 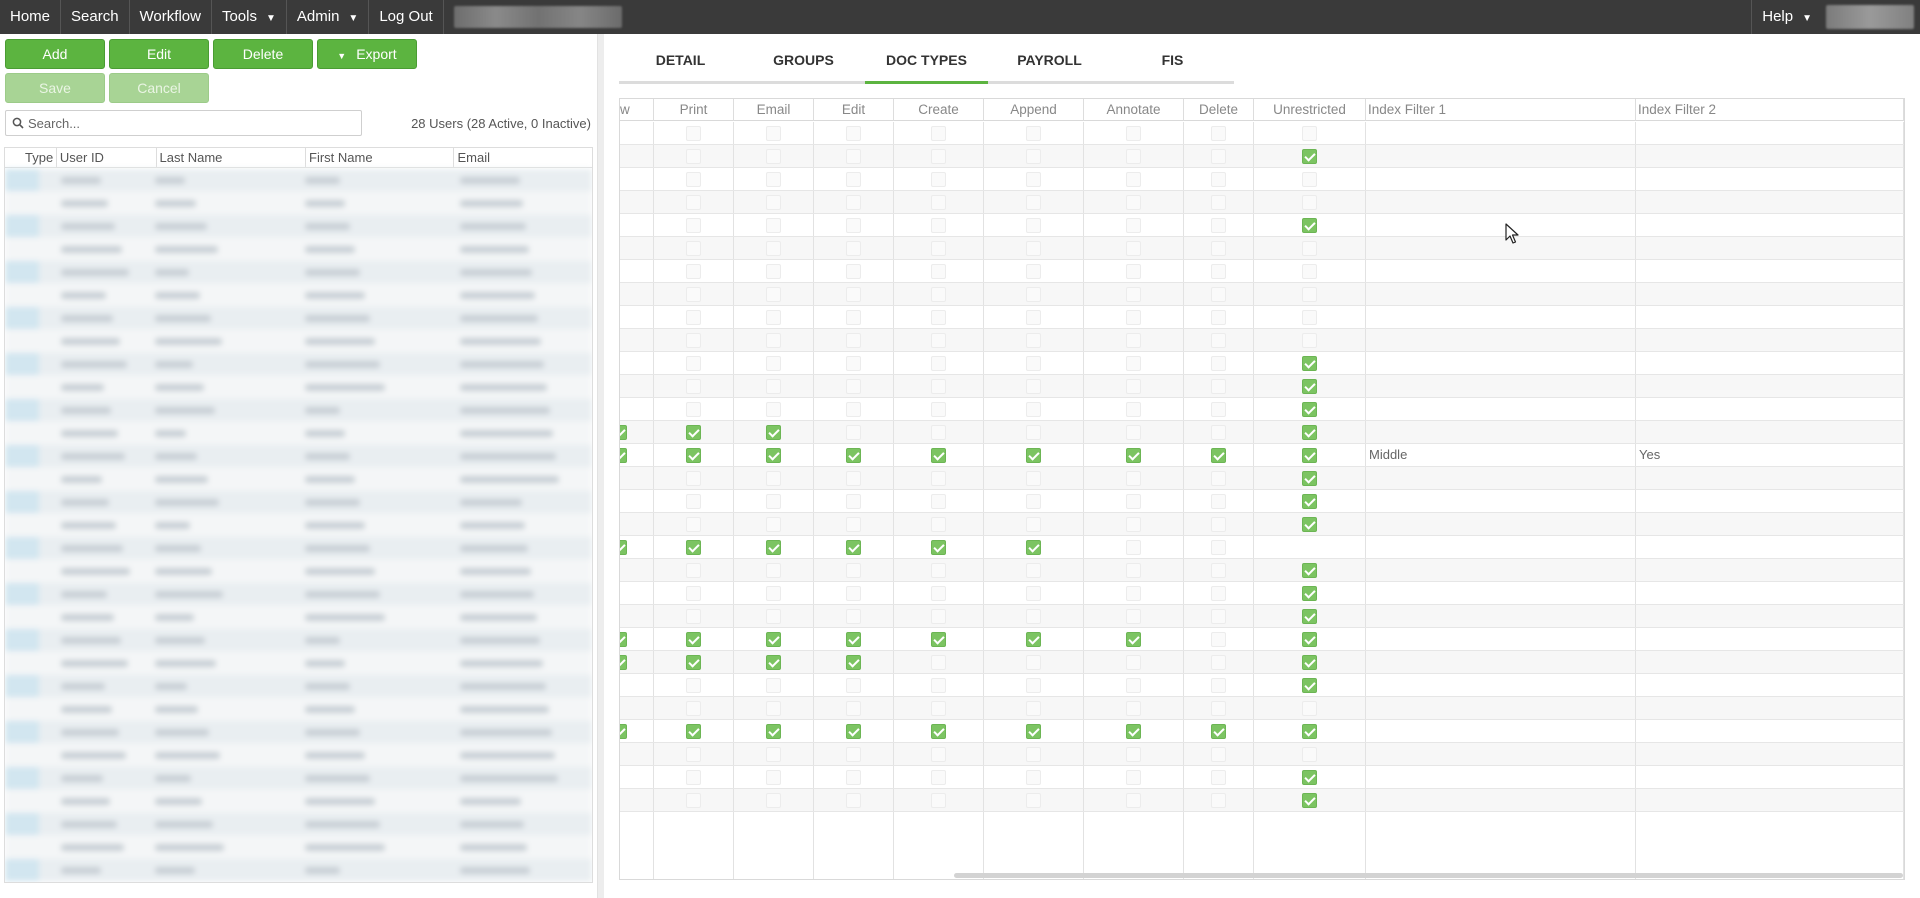 What do you see at coordinates (31, 157) in the screenshot?
I see `col-type: Type` at bounding box center [31, 157].